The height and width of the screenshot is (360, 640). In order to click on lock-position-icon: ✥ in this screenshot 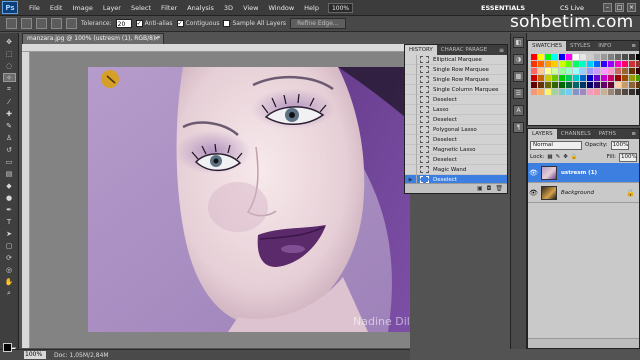, I will do `click(565, 157)`.